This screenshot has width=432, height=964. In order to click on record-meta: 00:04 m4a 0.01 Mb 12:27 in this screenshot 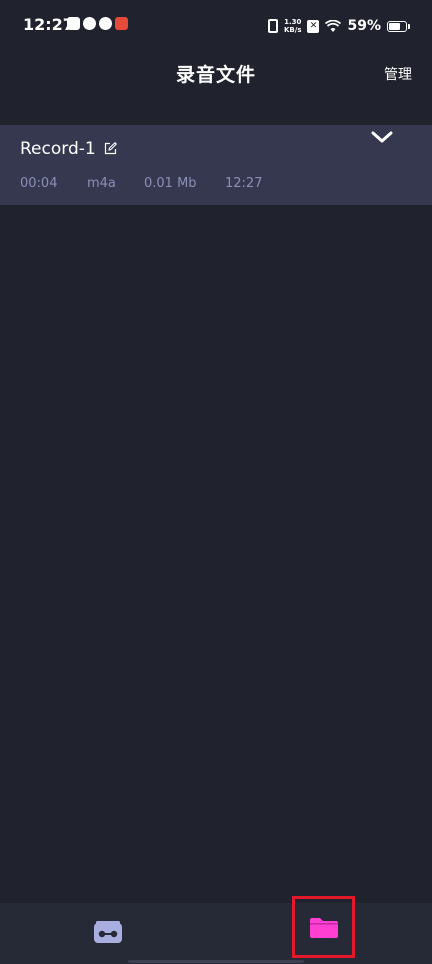, I will do `click(141, 183)`.